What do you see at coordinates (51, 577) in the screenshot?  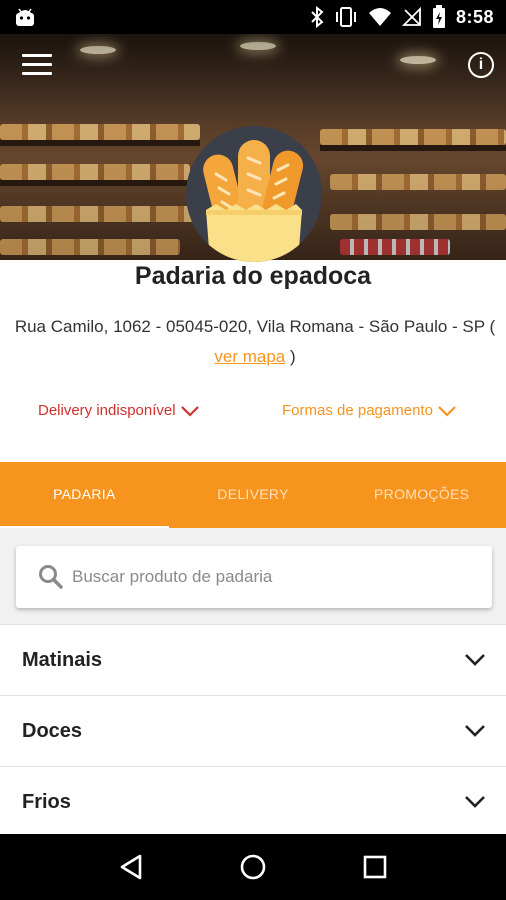 I see `search-icon` at bounding box center [51, 577].